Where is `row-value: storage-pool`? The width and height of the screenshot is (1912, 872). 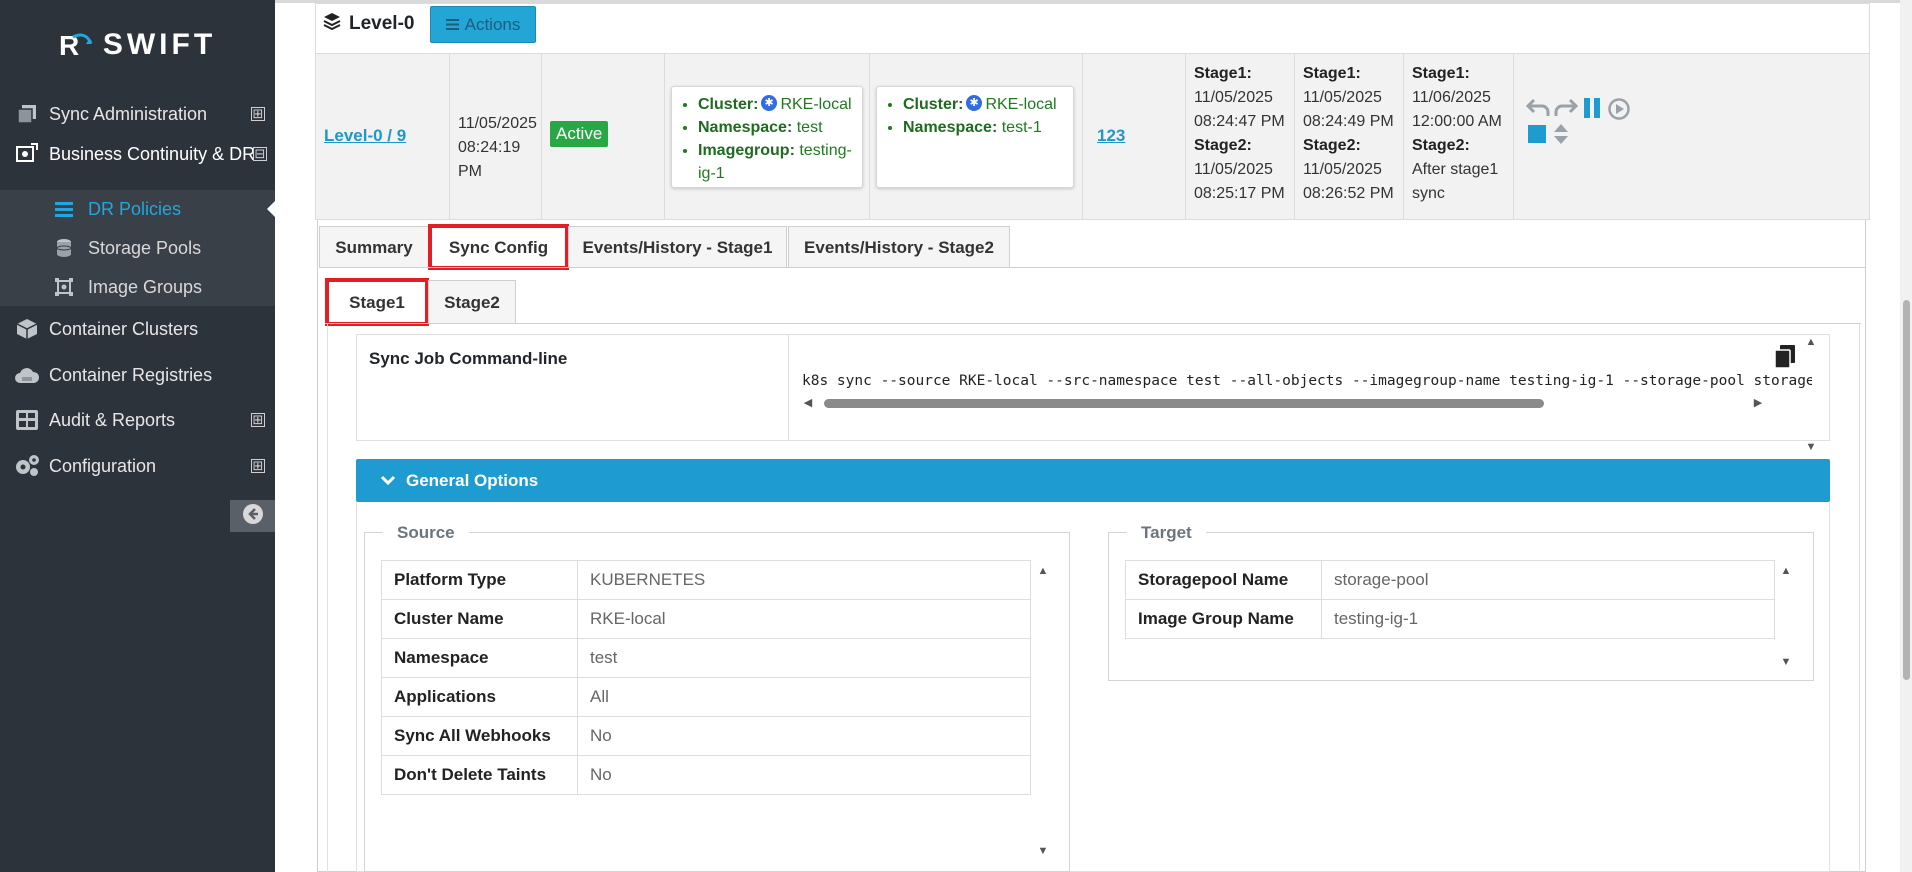 row-value: storage-pool is located at coordinates (1548, 580).